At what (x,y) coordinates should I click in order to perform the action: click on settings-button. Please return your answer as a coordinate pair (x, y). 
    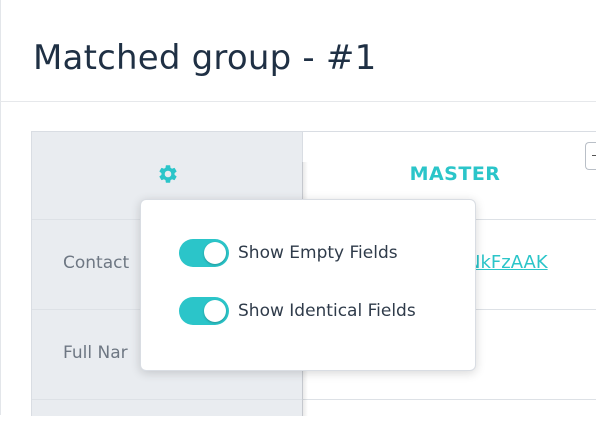
    Looking at the image, I should click on (168, 176).